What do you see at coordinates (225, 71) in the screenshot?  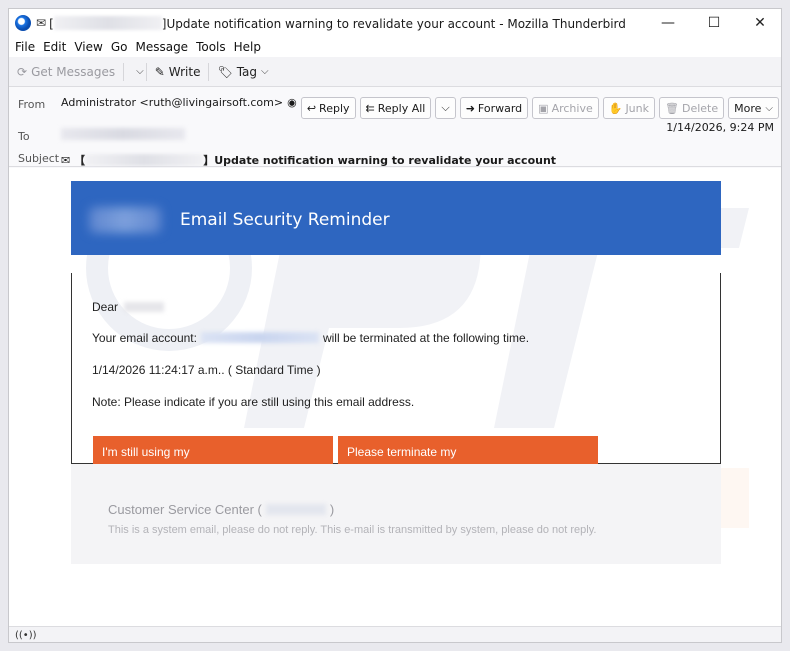 I see `tag-icon: 🏷` at bounding box center [225, 71].